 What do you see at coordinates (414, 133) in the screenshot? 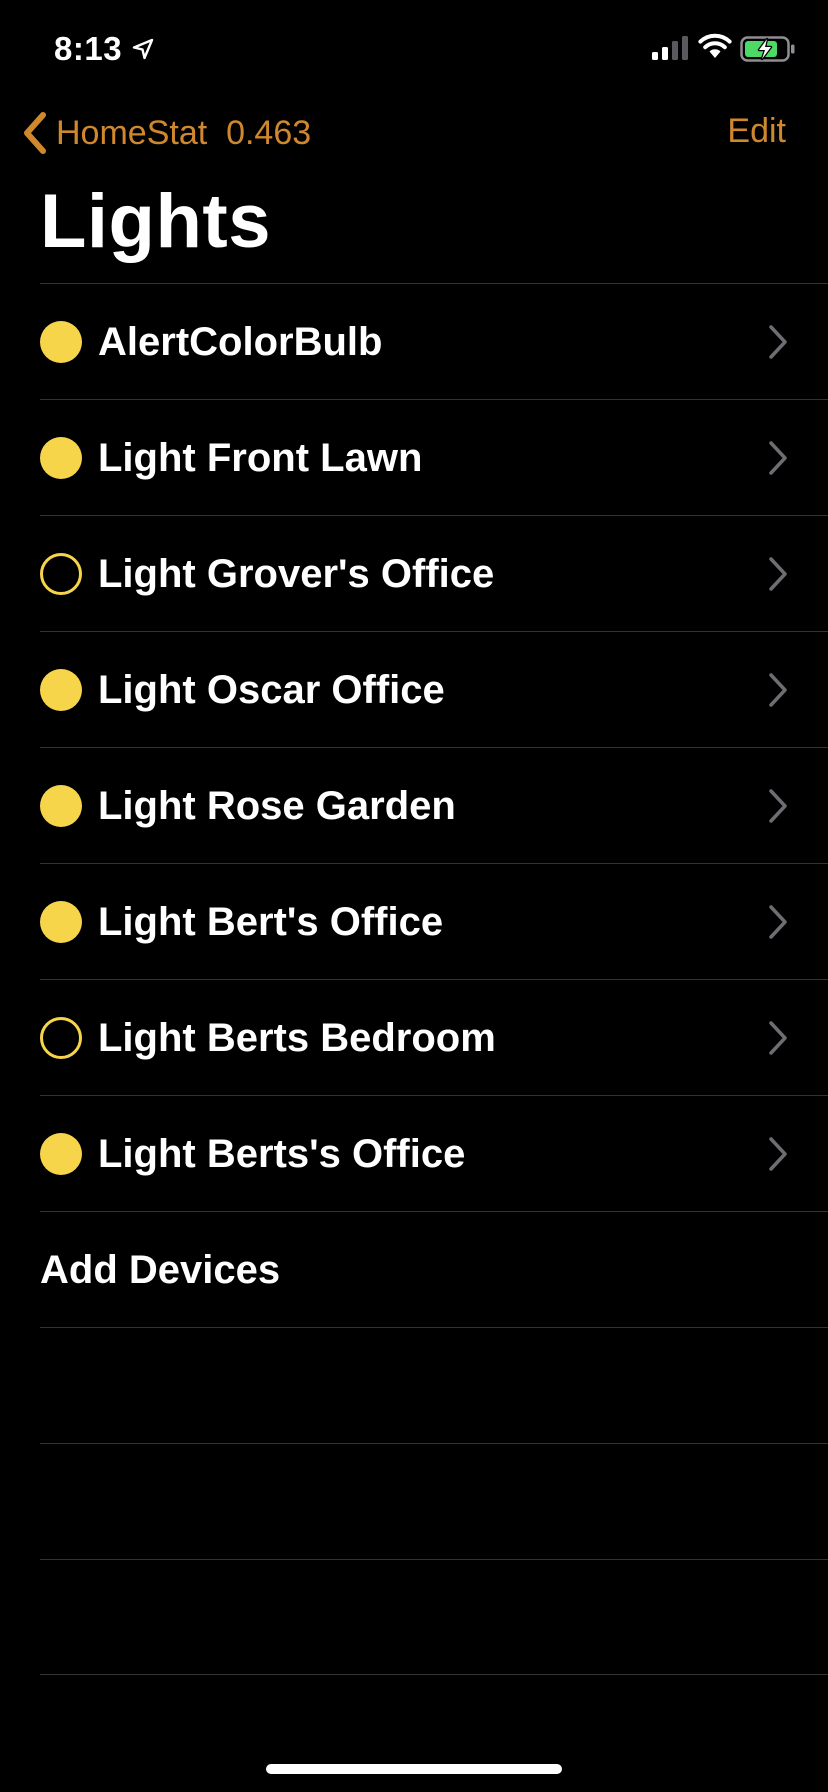
I see `navigation-bar: HomeStat 0.463 Edit` at bounding box center [414, 133].